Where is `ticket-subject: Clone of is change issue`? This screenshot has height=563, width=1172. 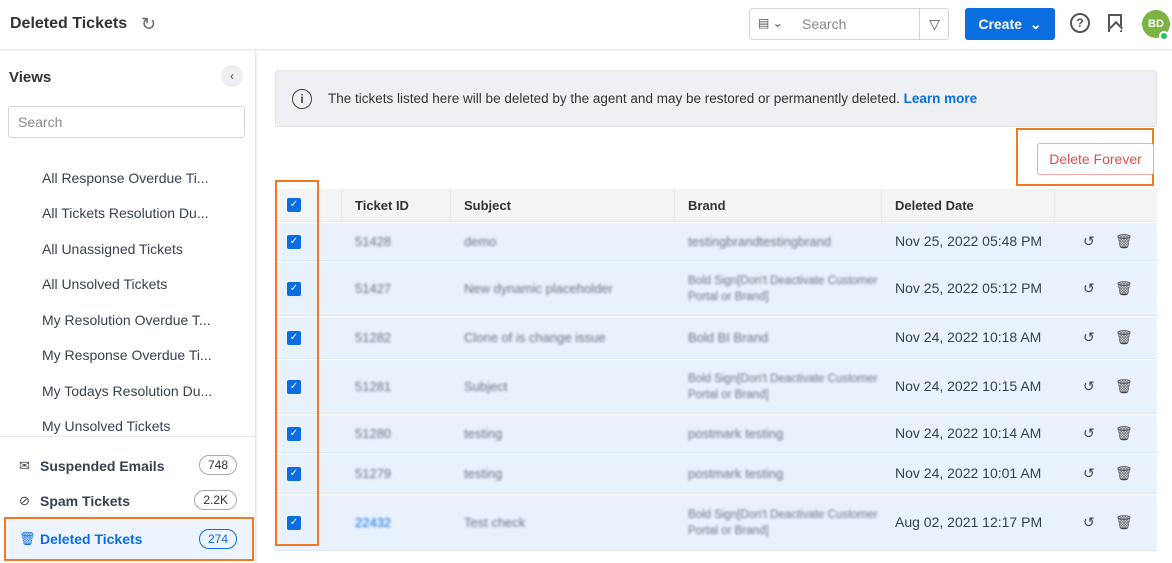
ticket-subject: Clone of is change issue is located at coordinates (535, 337).